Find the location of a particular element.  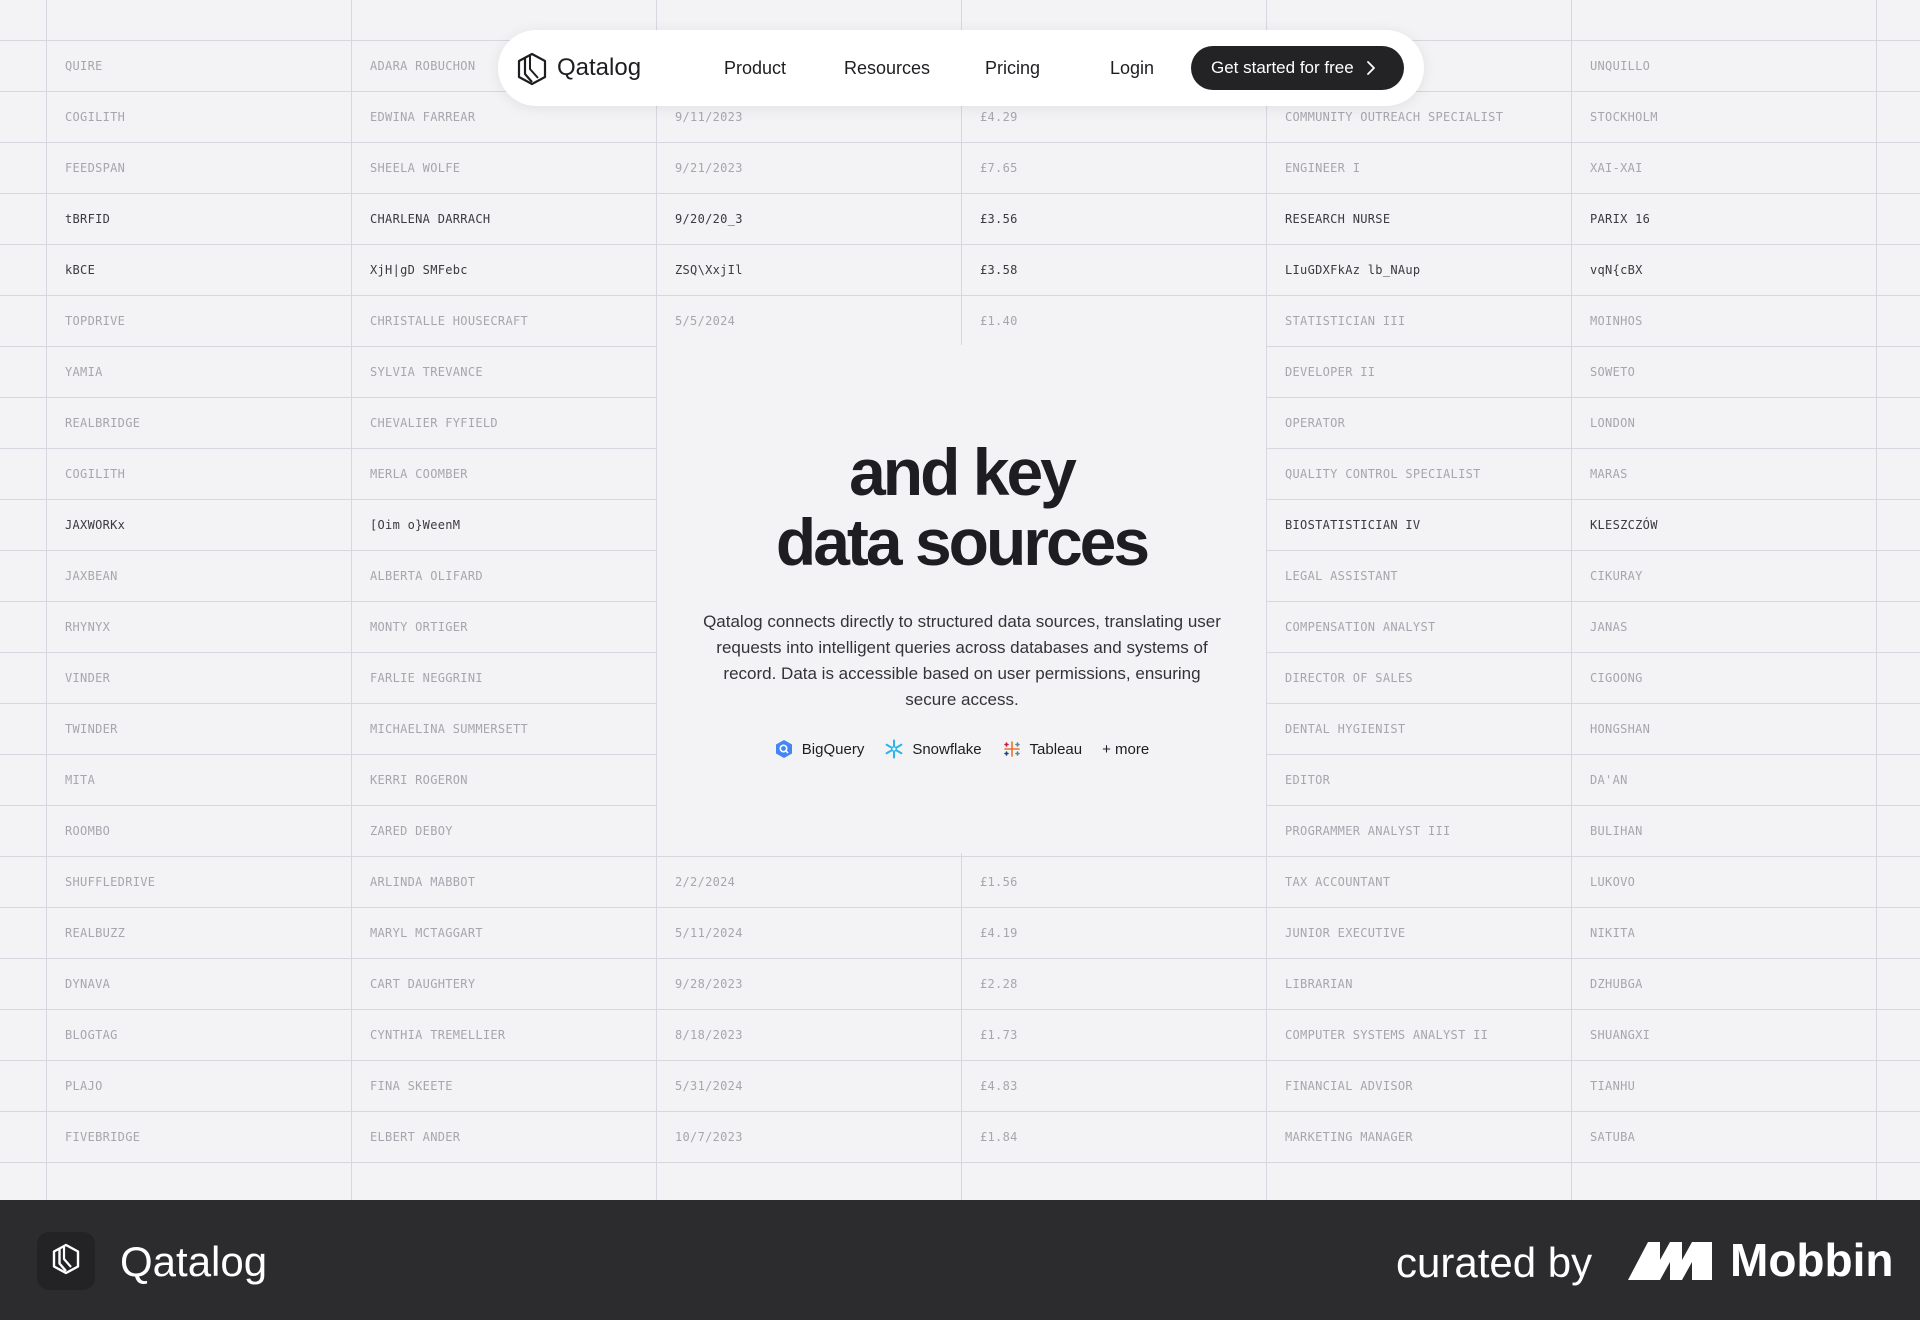

data-source-list: BigQuery Snowflake Tableau + more is located at coordinates (961, 749).